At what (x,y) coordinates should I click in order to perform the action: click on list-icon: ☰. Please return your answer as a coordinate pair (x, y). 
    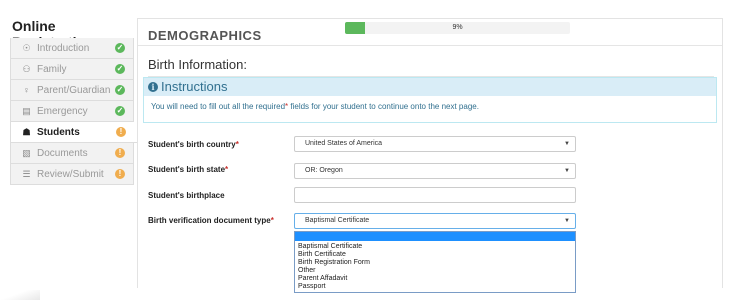
    Looking at the image, I should click on (26, 173).